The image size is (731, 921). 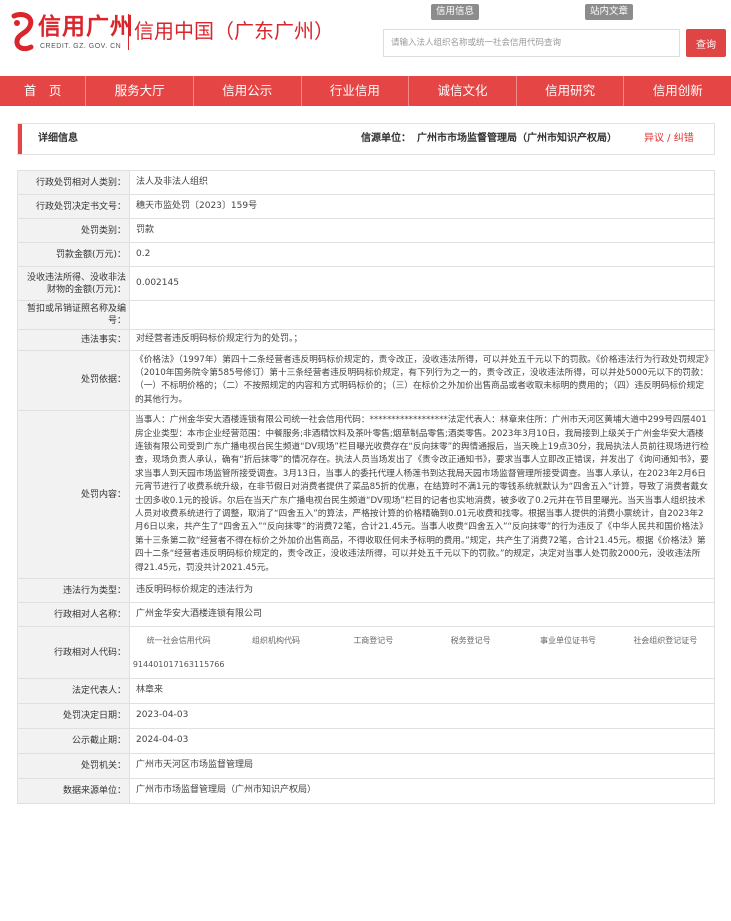 I want to click on detail-header-bar: 详细信息 信源单位： 广州市市场监督管理局（广州市知识产权局） 异议 / 纠错, so click(x=366, y=139).